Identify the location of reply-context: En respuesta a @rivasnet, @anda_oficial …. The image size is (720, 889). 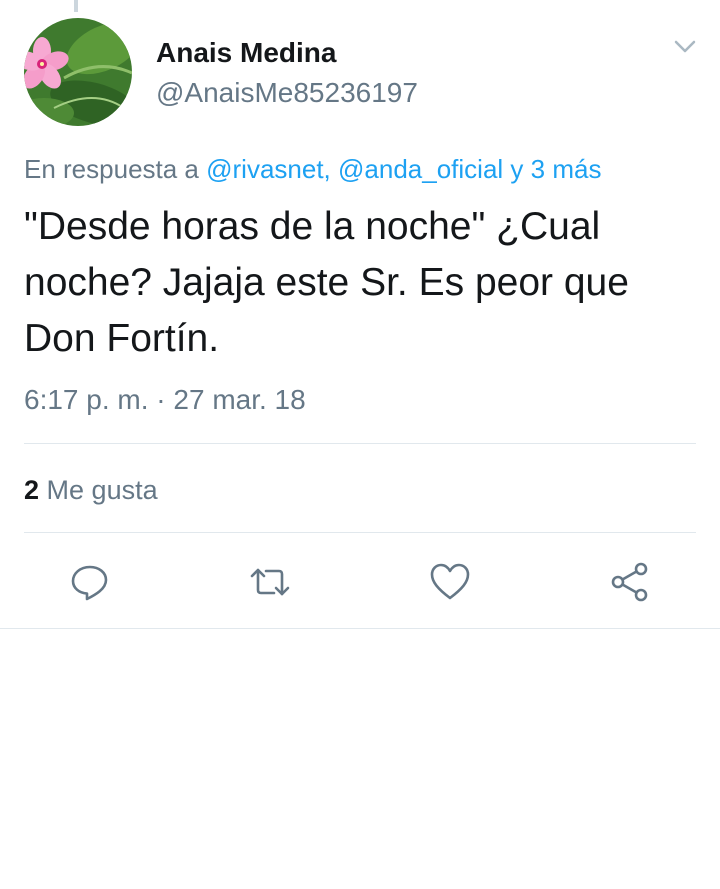
(312, 169).